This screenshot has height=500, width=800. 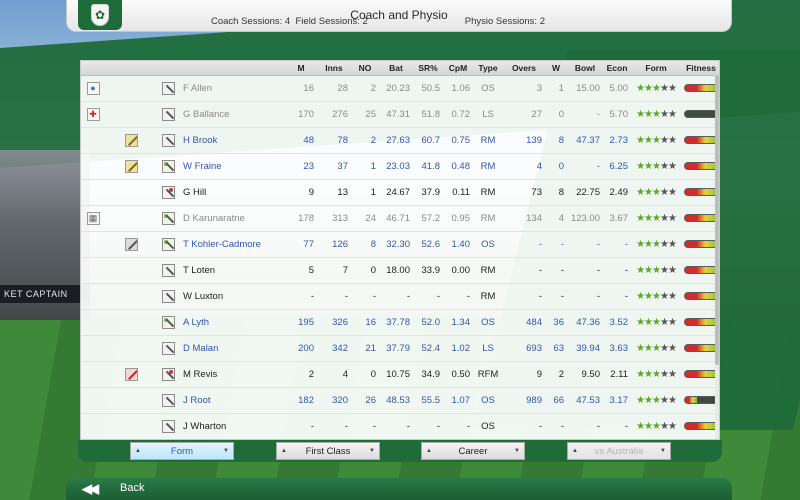 What do you see at coordinates (524, 68) in the screenshot?
I see `col-header: Overs` at bounding box center [524, 68].